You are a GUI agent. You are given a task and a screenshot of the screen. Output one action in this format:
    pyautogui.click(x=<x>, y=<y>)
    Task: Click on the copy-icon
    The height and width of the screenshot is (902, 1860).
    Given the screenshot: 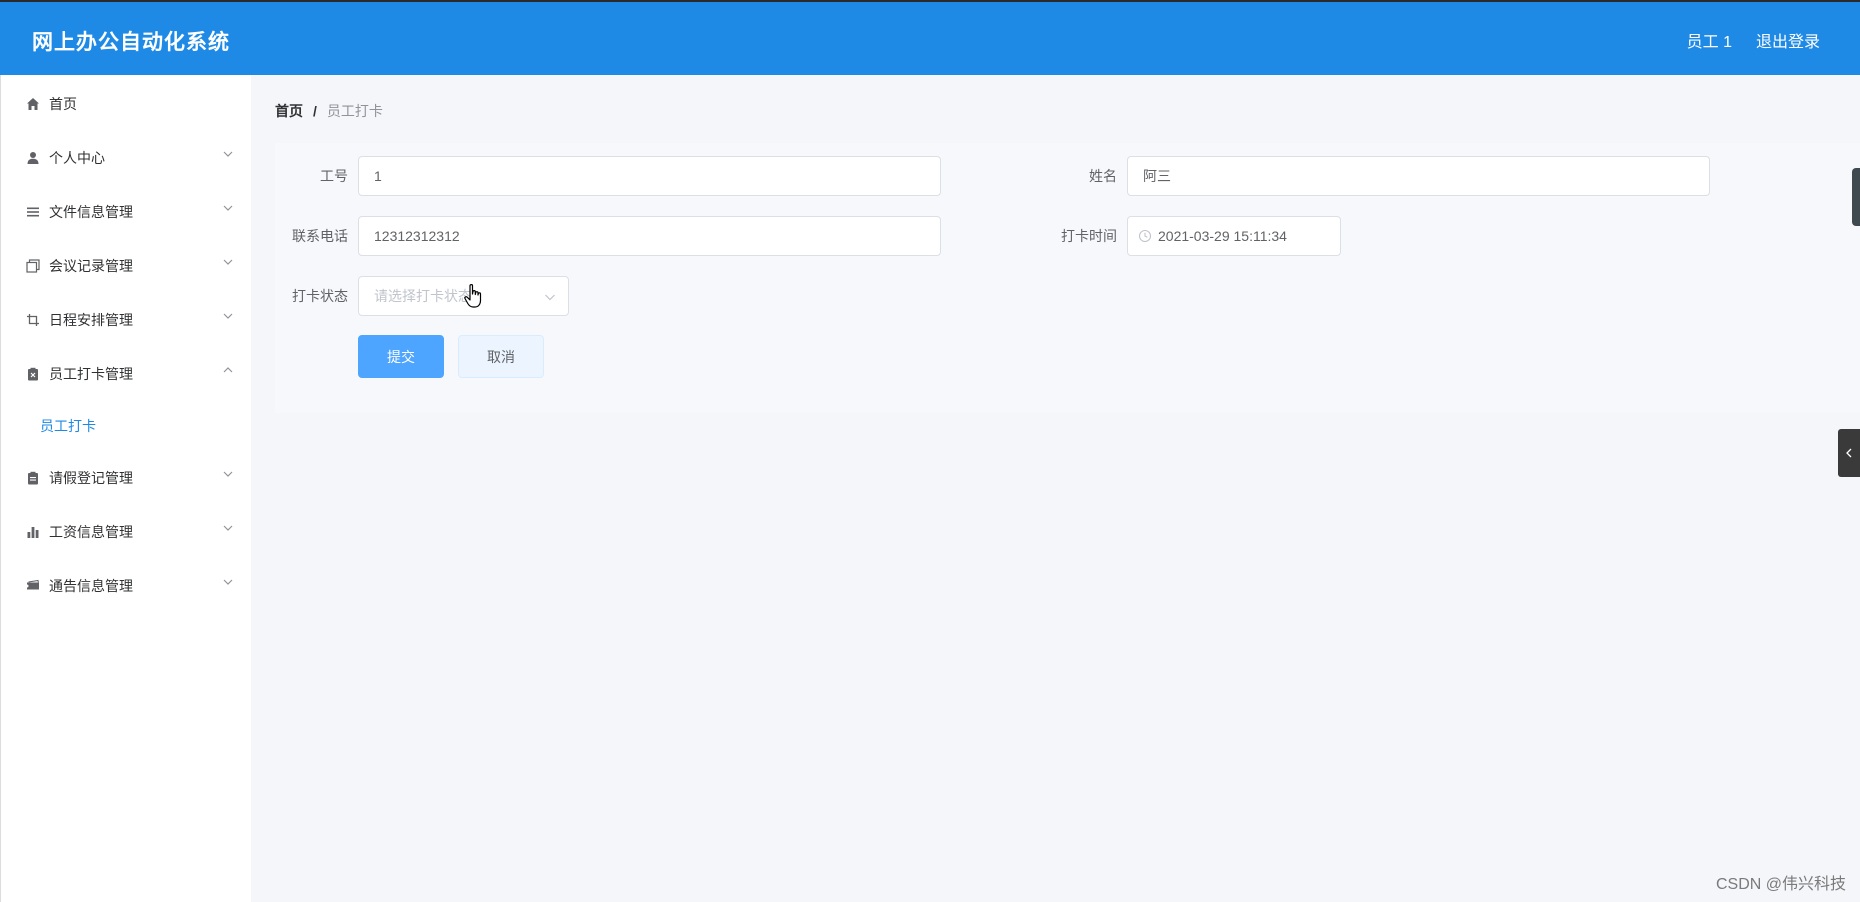 What is the action you would take?
    pyautogui.click(x=33, y=266)
    